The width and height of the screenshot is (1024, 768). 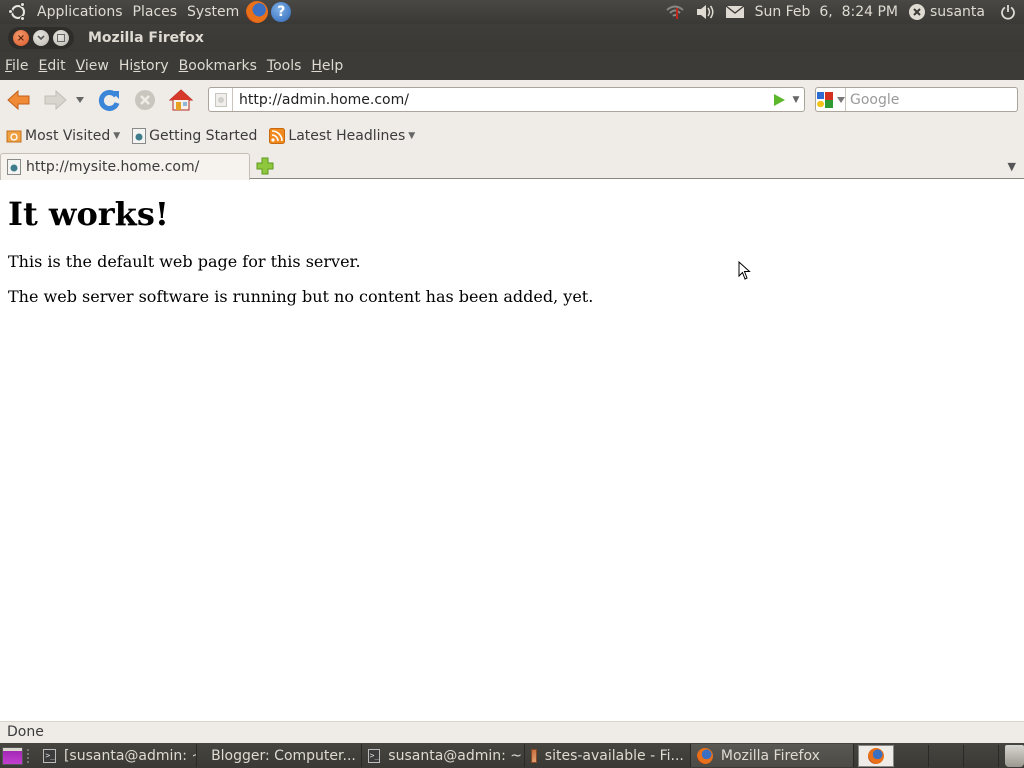 I want to click on taskbar-item: >_ [susanta@admin: ~], so click(x=117, y=755).